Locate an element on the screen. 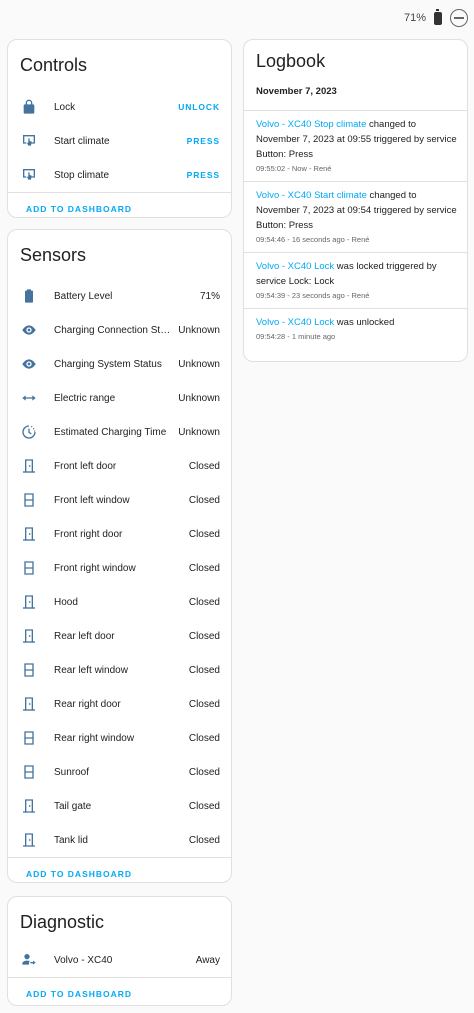 This screenshot has width=474, height=1013. logbook-meta: 09:54:39 - 23 seconds ago - René is located at coordinates (313, 295).